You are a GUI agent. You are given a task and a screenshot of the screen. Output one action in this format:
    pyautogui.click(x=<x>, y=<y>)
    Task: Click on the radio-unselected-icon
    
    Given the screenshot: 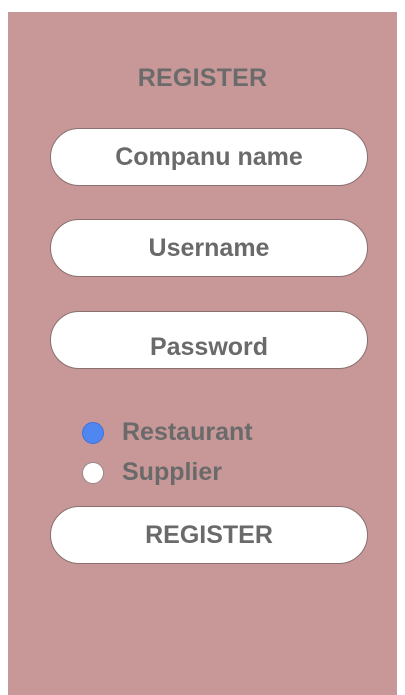 What is the action you would take?
    pyautogui.click(x=93, y=472)
    